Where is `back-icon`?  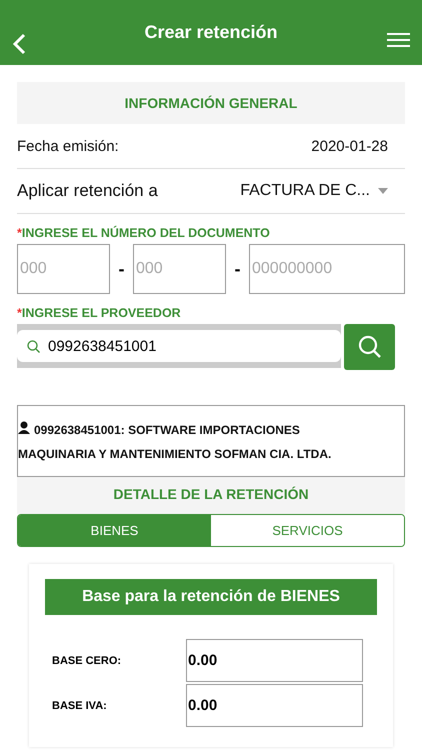 back-icon is located at coordinates (19, 44).